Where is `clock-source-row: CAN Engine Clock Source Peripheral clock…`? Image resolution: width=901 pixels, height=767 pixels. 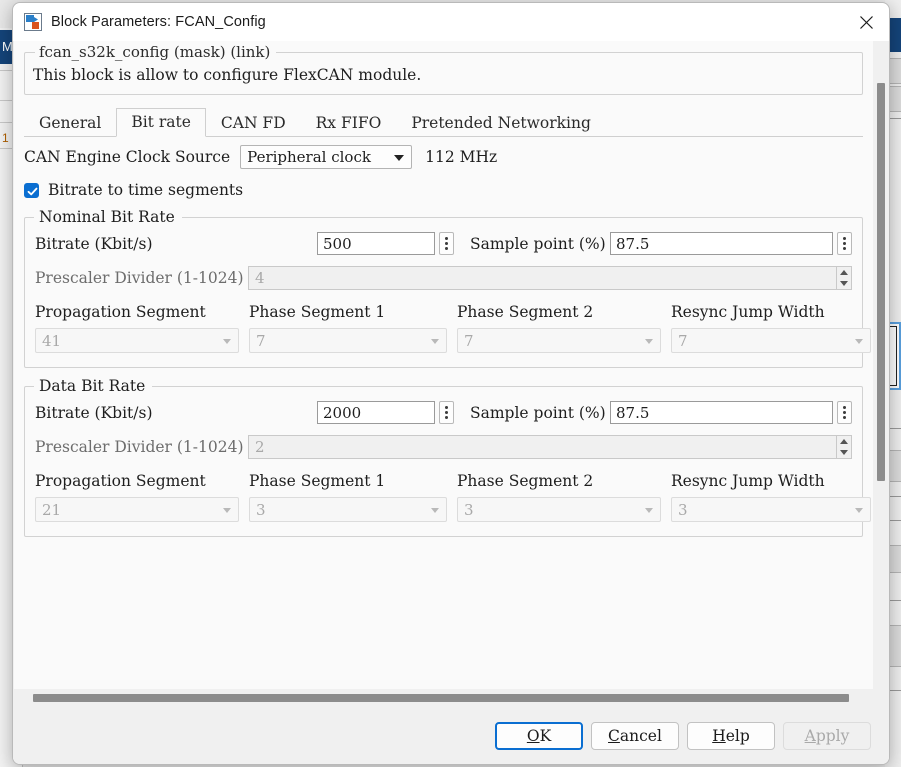 clock-source-row: CAN Engine Clock Source Peripheral clock… is located at coordinates (443, 157).